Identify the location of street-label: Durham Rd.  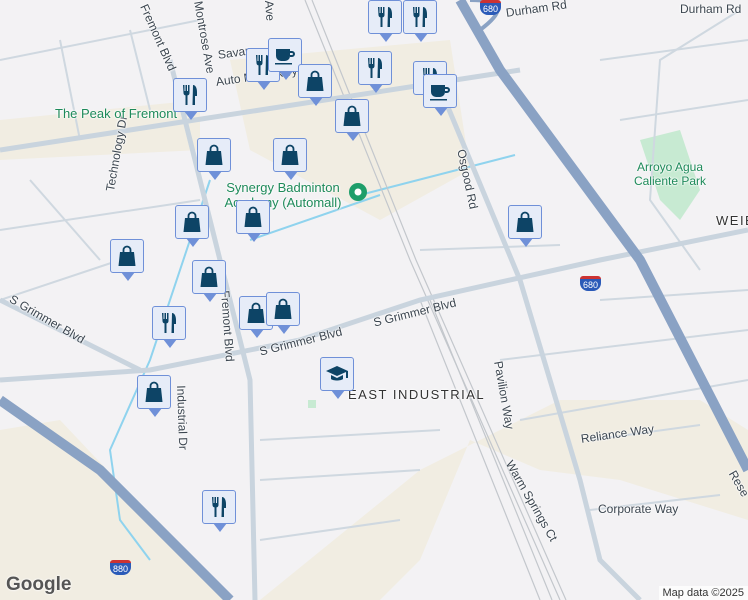
(711, 9).